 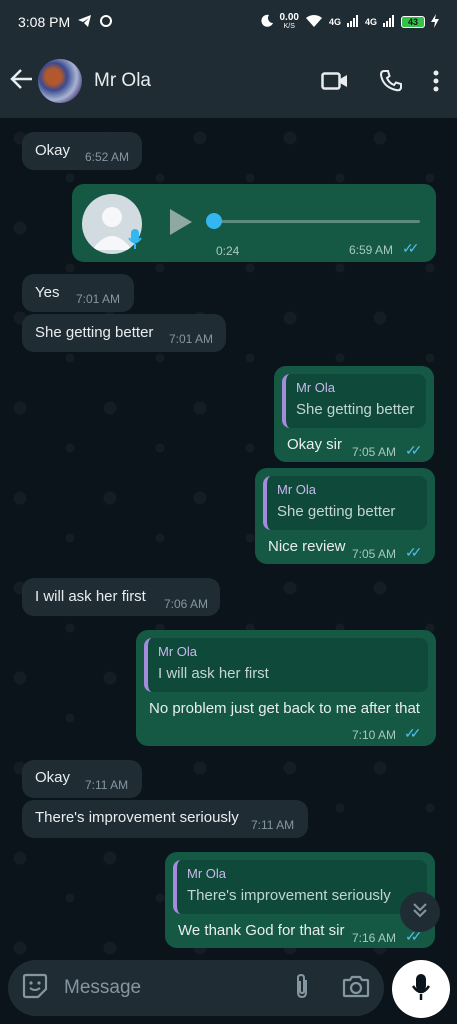 I want to click on signal-2-label: 4G, so click(x=370, y=22).